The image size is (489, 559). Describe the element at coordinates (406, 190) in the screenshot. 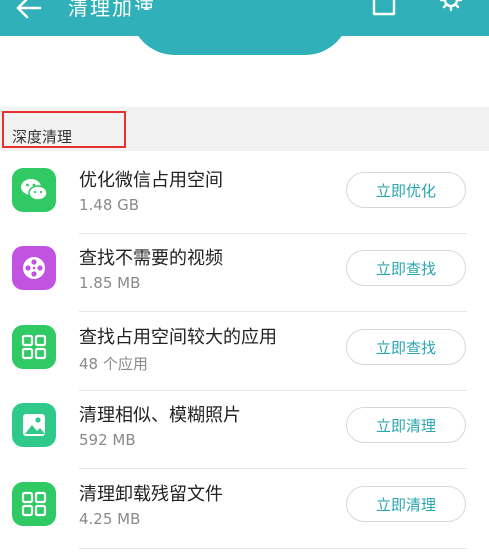

I see `optimize-button: 立即优化` at that location.